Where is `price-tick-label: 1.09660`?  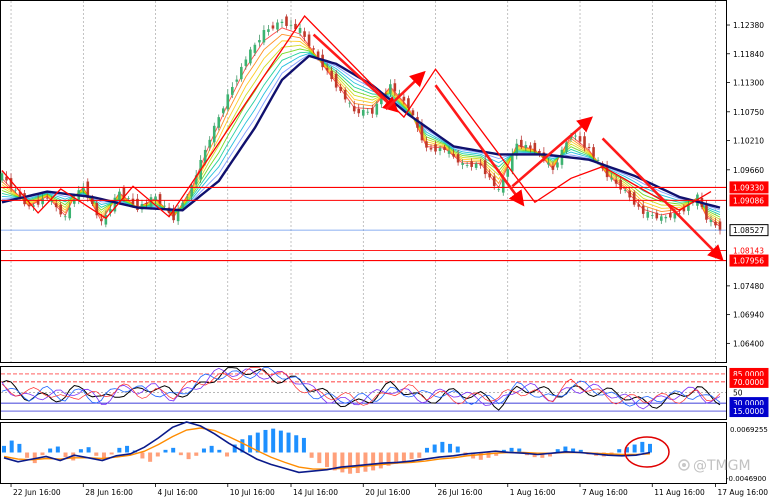
price-tick-label: 1.09660 is located at coordinates (748, 170).